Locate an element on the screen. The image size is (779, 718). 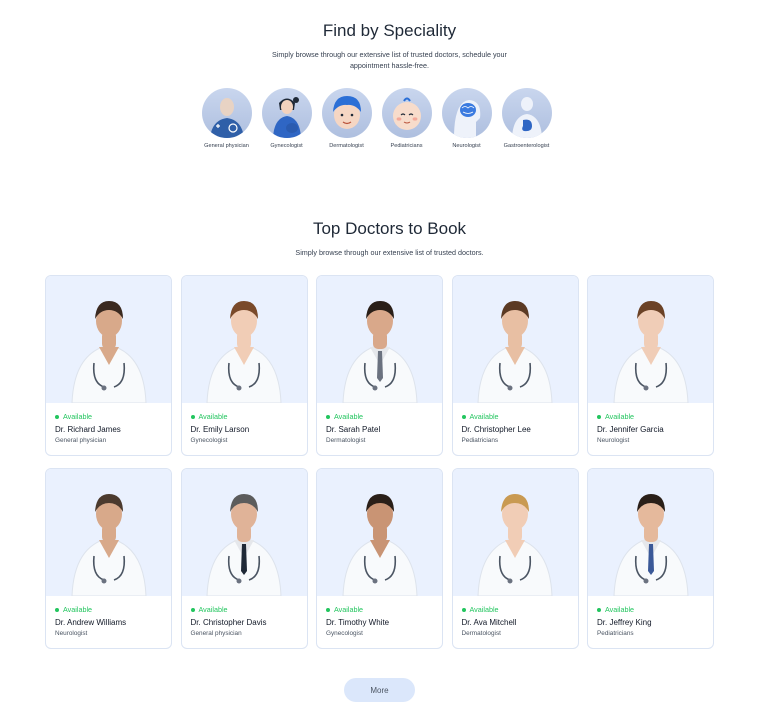
dermatologist-icon is located at coordinates (346, 113).